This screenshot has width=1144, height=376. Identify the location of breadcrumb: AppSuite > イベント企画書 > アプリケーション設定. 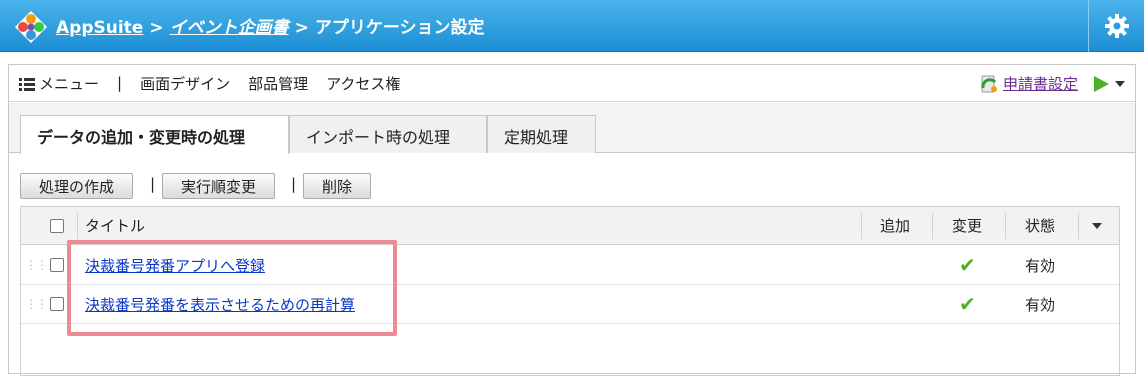
(270, 25).